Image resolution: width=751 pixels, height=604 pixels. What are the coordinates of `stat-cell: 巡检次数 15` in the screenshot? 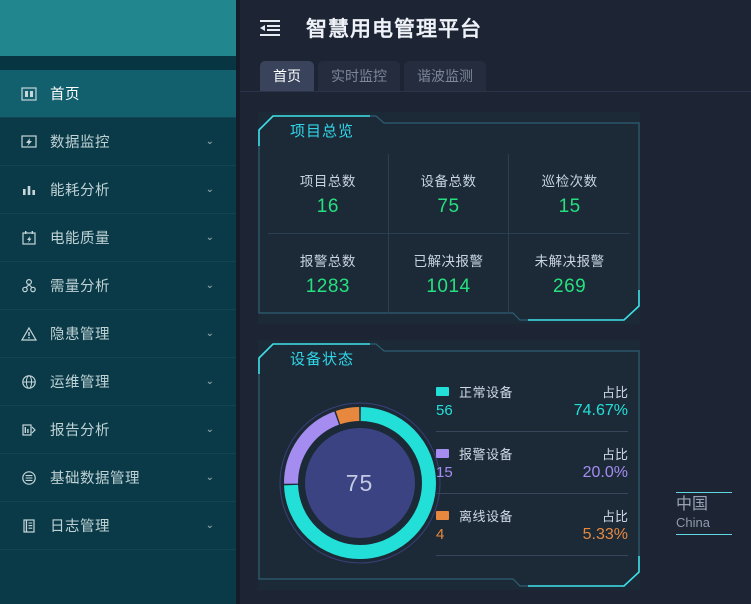 It's located at (569, 194).